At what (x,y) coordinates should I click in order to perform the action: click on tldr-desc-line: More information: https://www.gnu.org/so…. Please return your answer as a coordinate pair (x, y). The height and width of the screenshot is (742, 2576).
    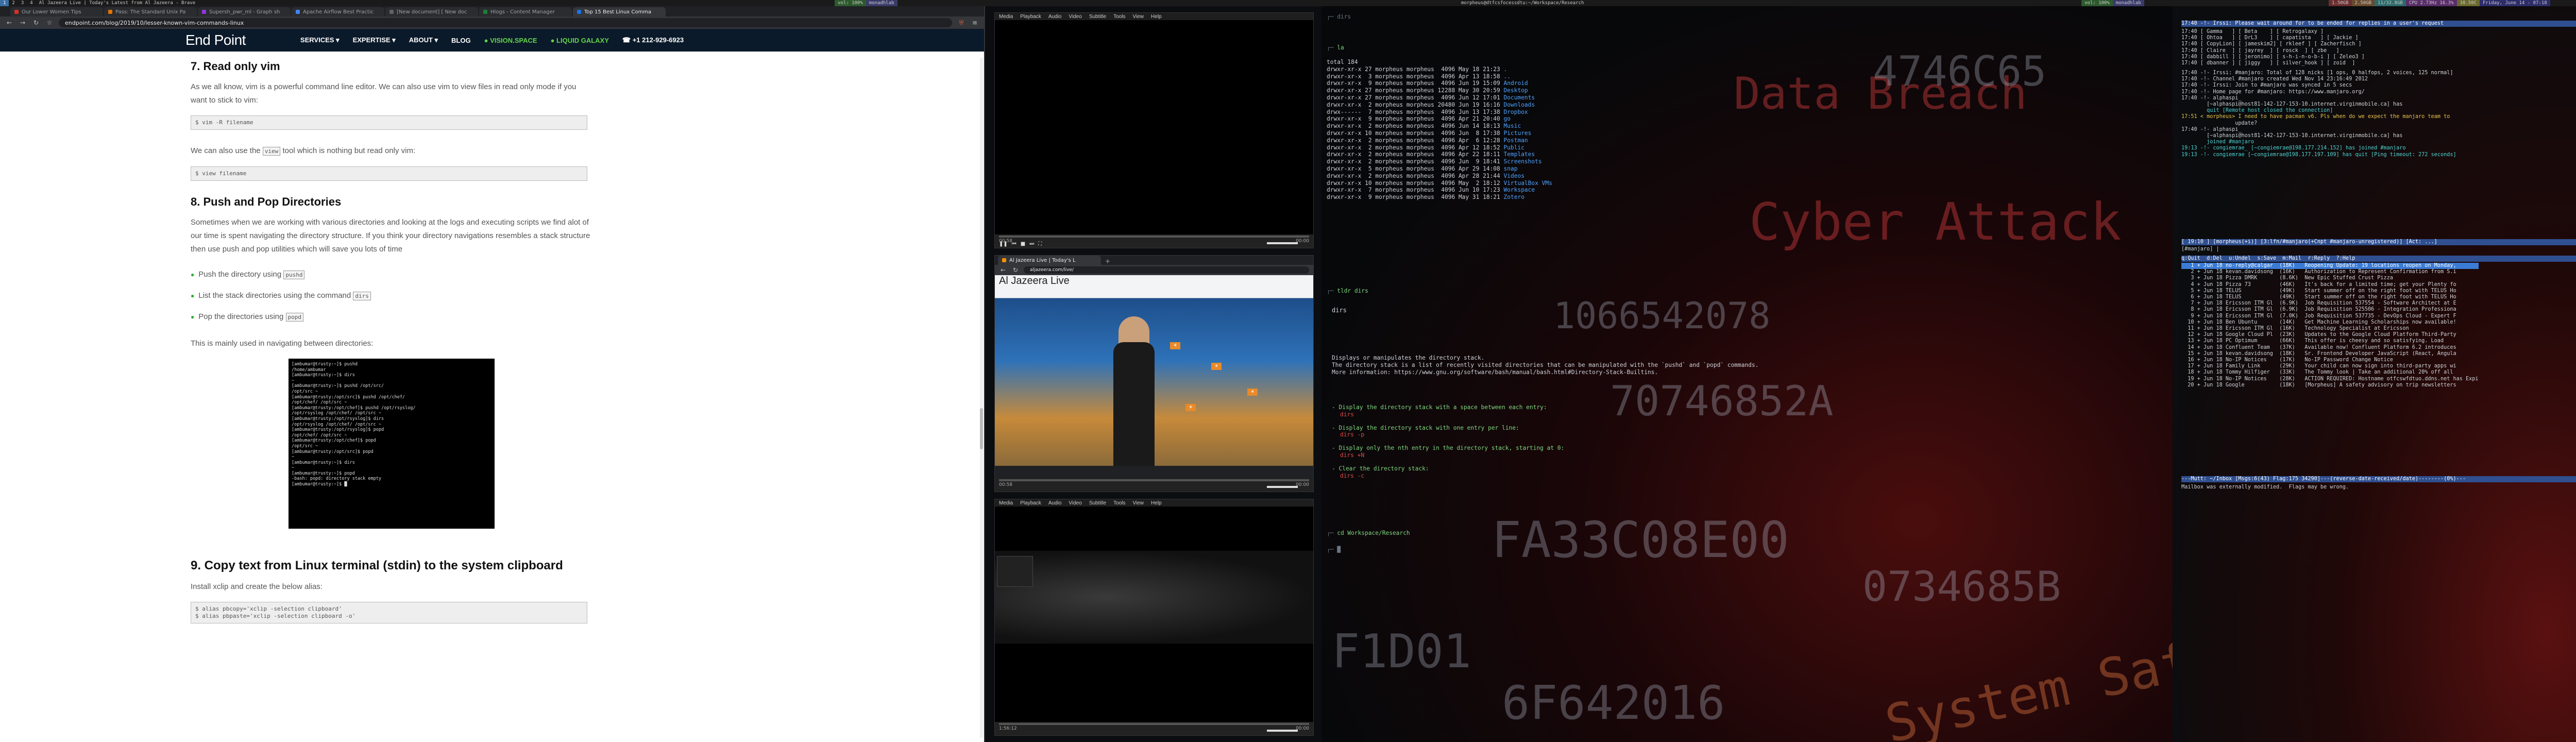
    Looking at the image, I should click on (1495, 372).